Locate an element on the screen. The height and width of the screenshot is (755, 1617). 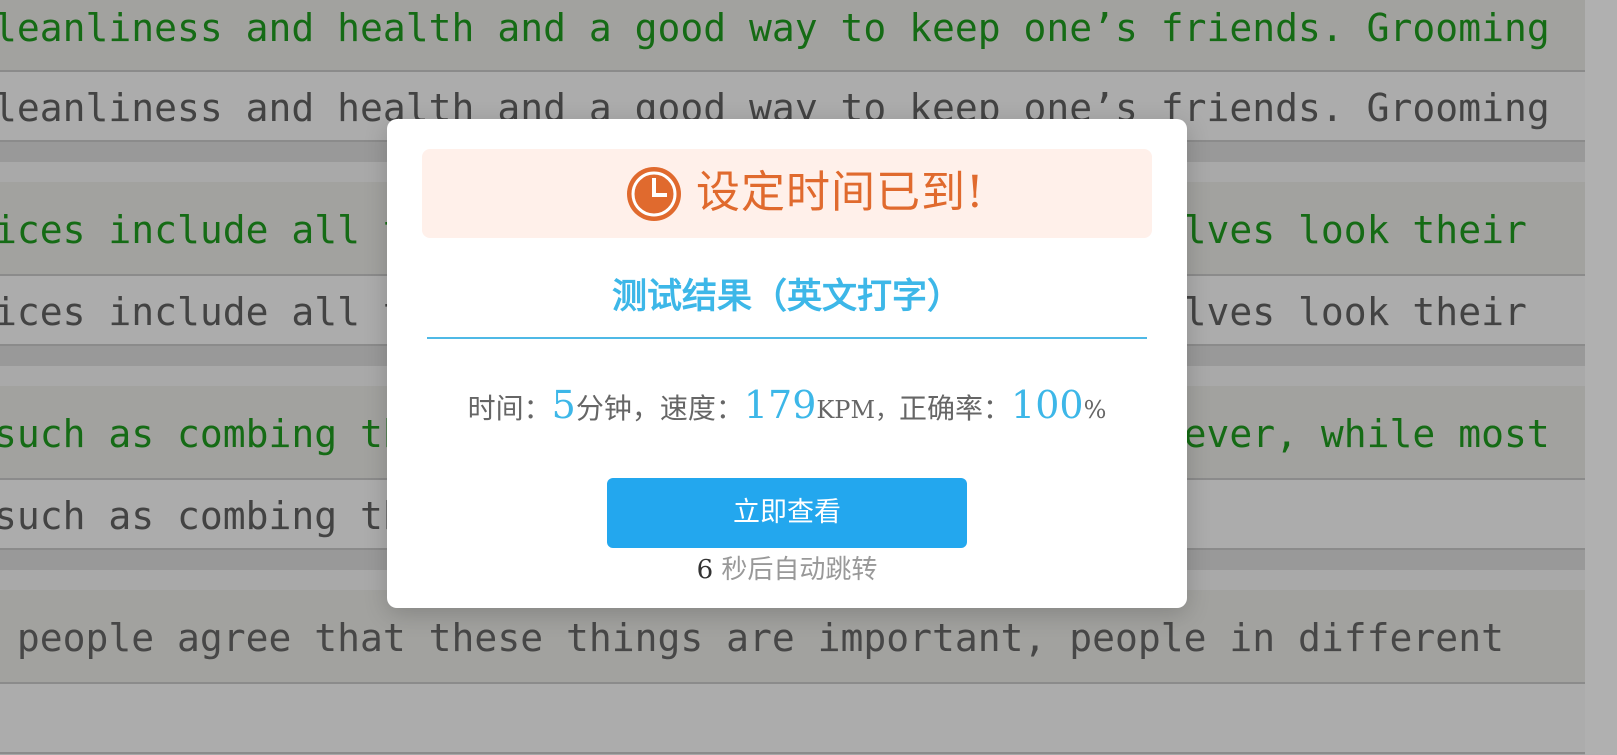
accuracy-label: 正确率： is located at coordinates (955, 408).